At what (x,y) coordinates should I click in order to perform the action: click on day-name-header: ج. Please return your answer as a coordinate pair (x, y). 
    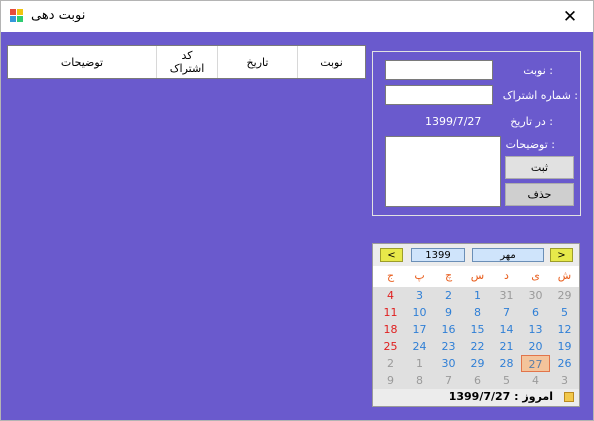
    Looking at the image, I should click on (390, 275).